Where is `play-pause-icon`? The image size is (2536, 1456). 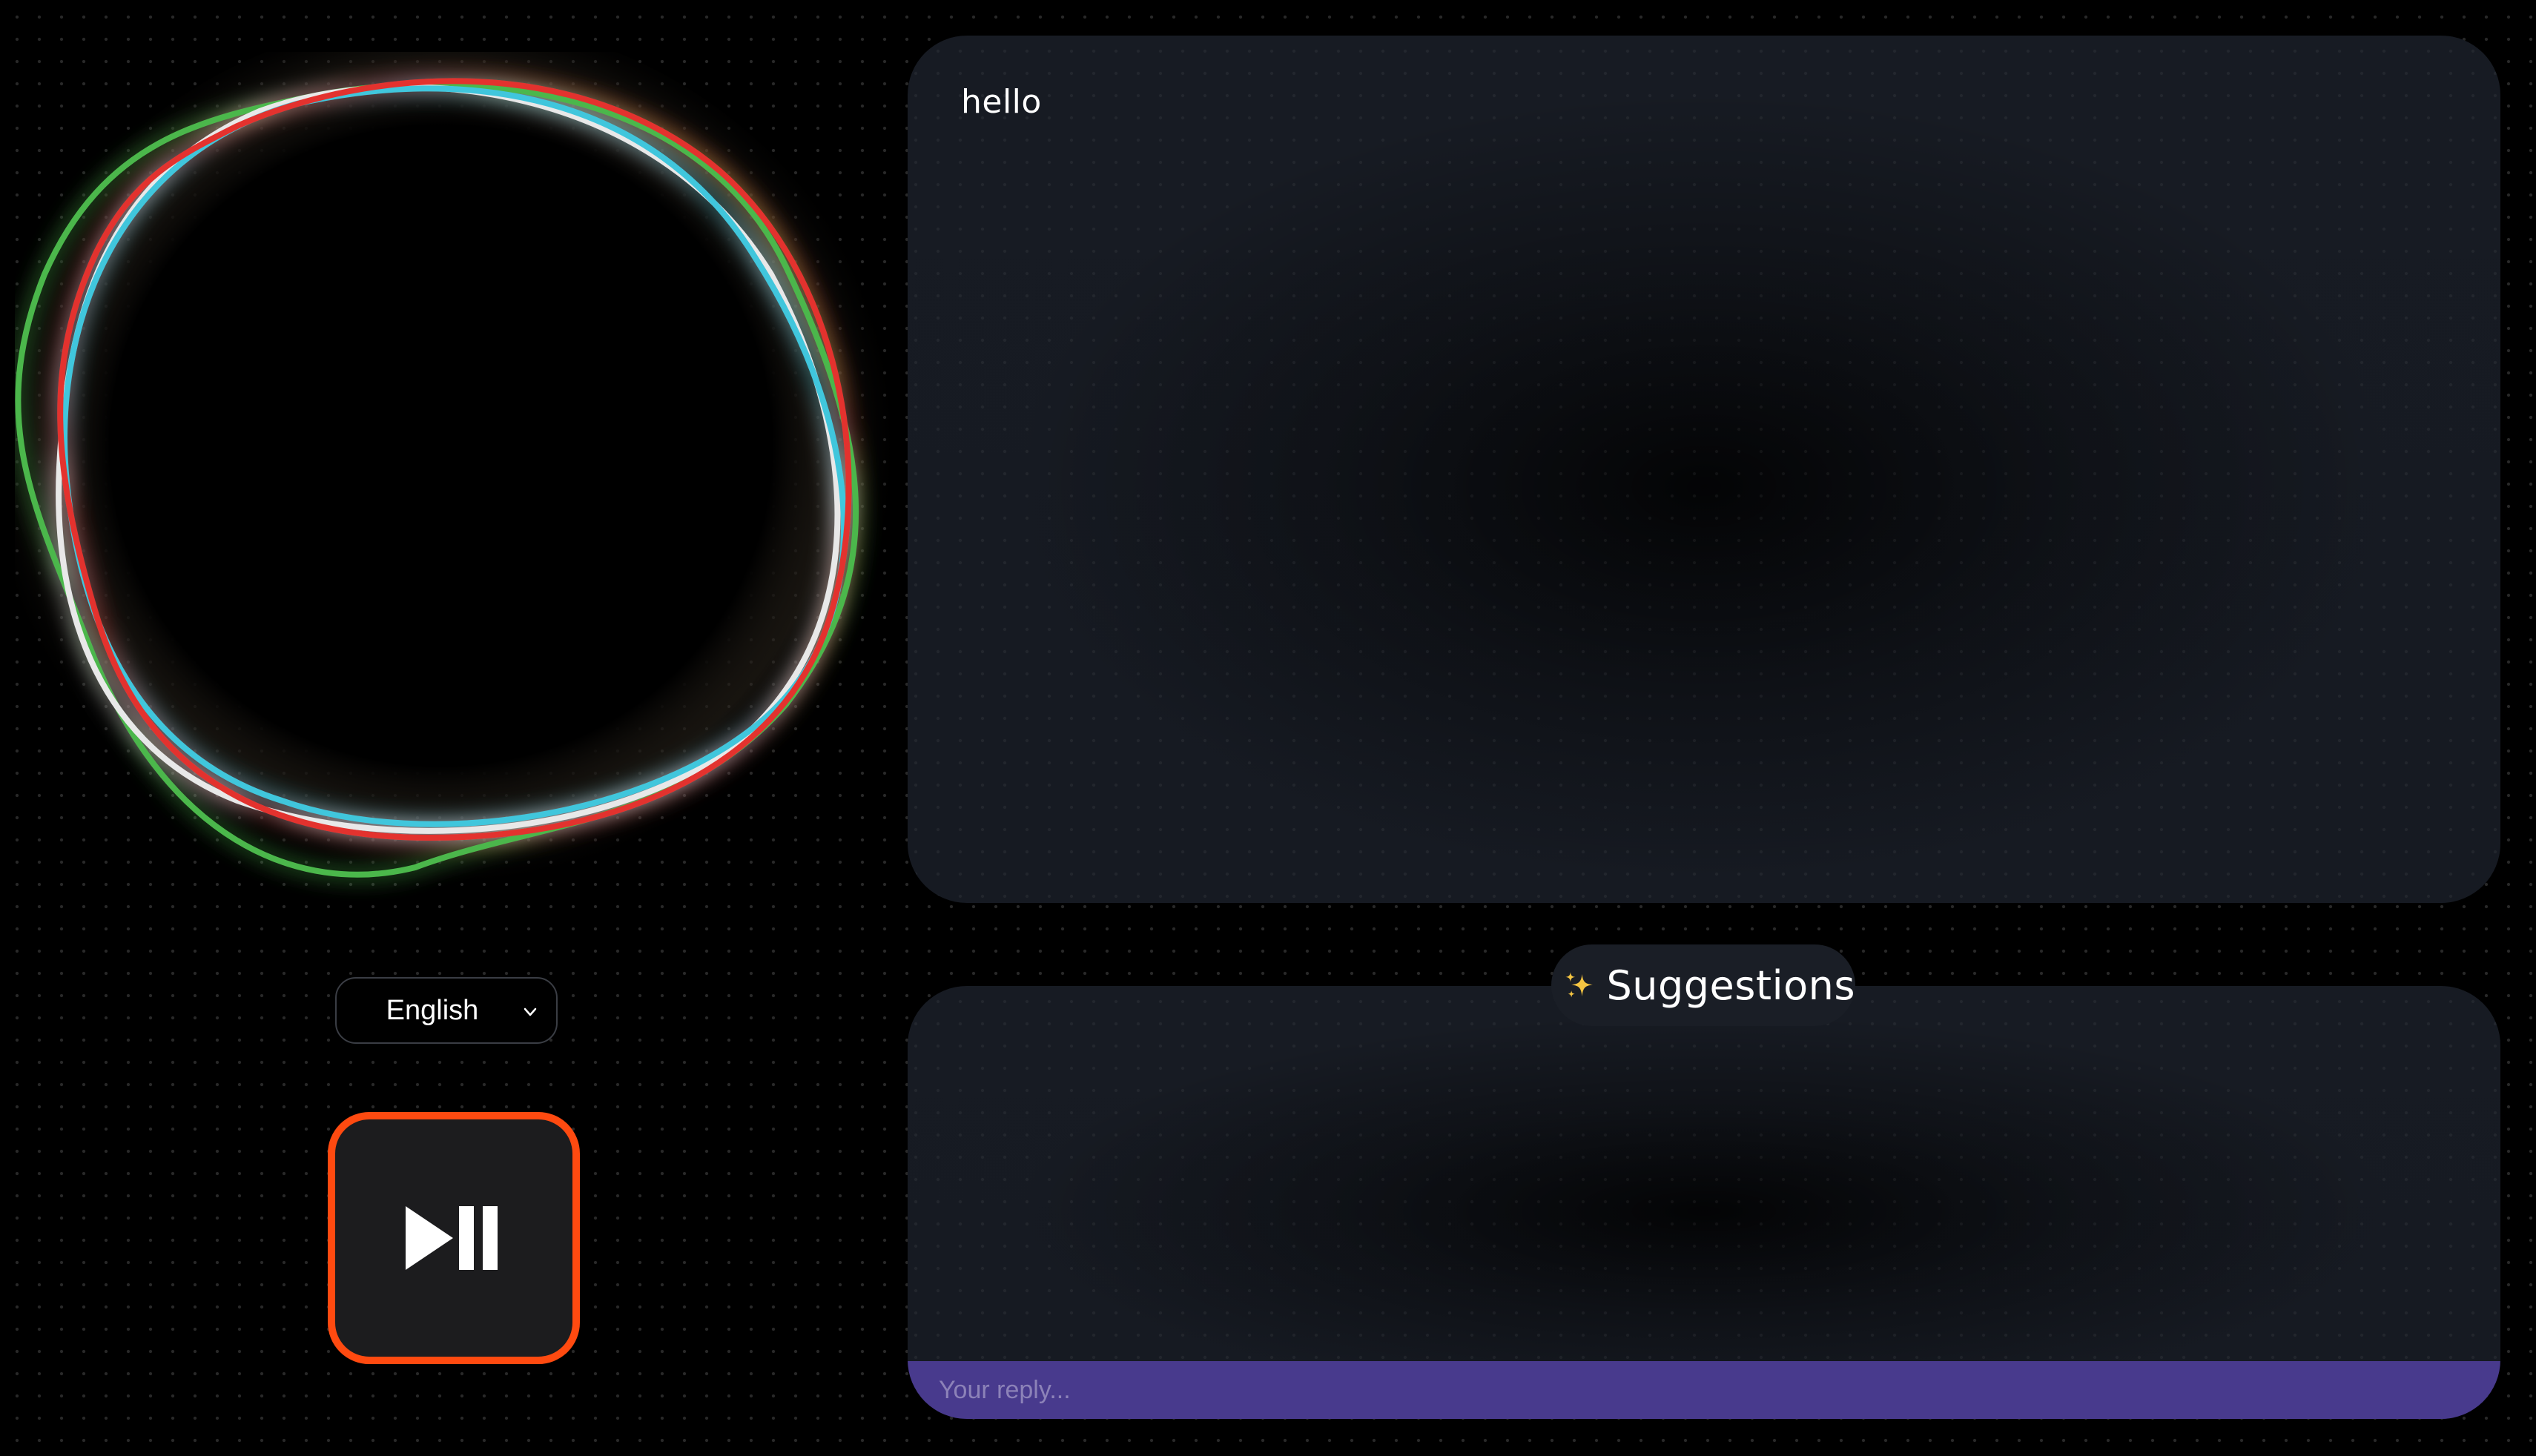 play-pause-icon is located at coordinates (452, 1238).